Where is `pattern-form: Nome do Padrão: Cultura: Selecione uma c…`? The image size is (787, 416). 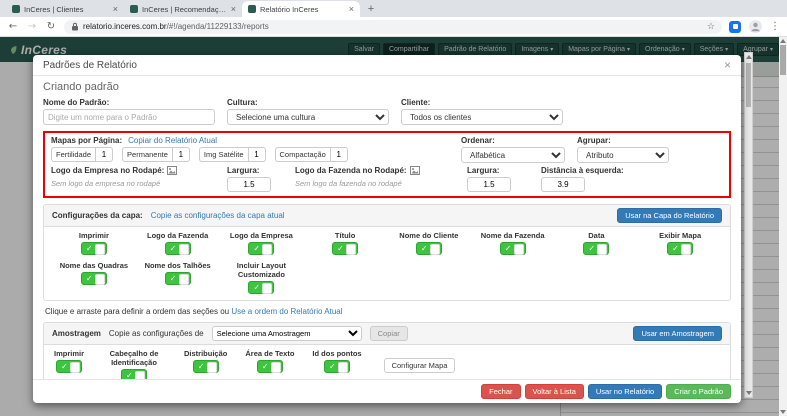 pattern-form: Nome do Padrão: Cultura: Selecione uma c… is located at coordinates (387, 111).